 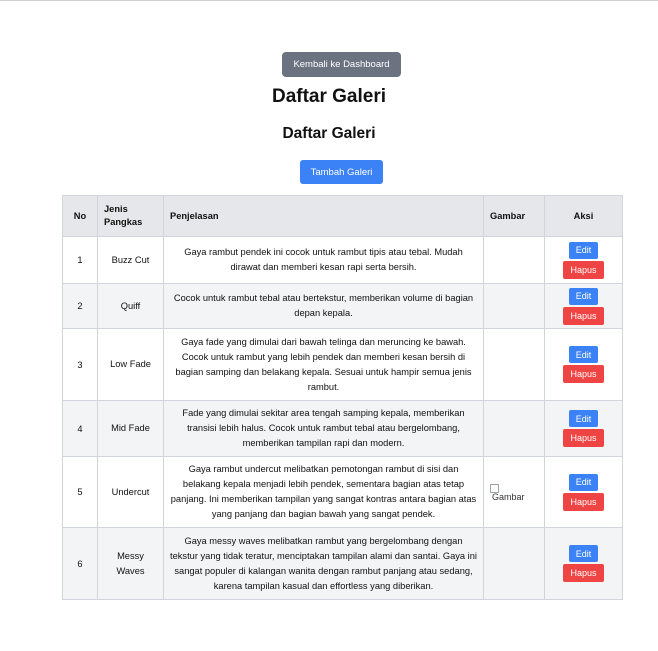 I want to click on cell-no: 3, so click(x=80, y=364).